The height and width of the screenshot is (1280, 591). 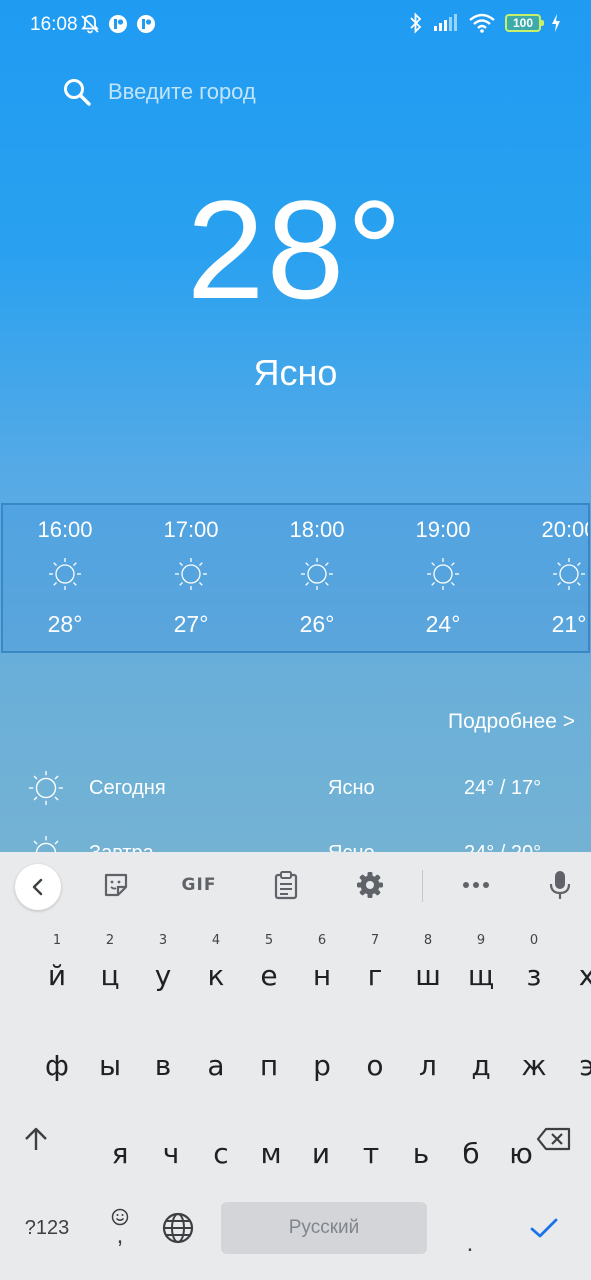 I want to click on space-bar: Русский, so click(x=324, y=1228).